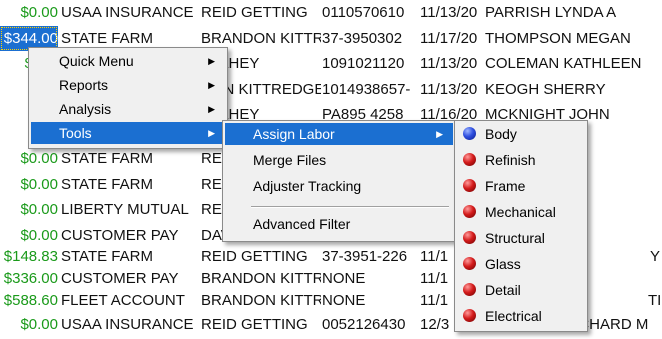 The image size is (662, 339). Describe the element at coordinates (563, 64) in the screenshot. I see `owner-cell: COLEMAN KATHLEEN` at that location.